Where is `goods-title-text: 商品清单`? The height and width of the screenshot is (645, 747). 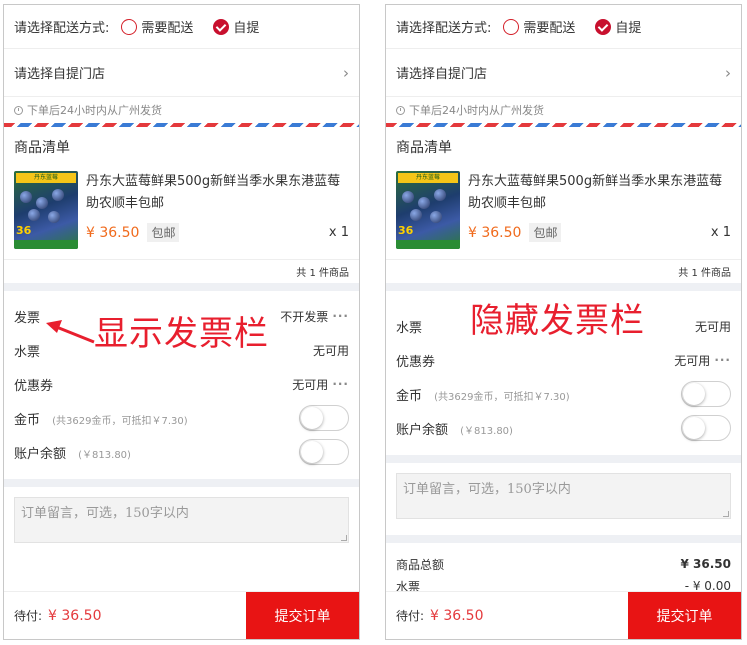
goods-title-text: 商品清单 is located at coordinates (424, 148).